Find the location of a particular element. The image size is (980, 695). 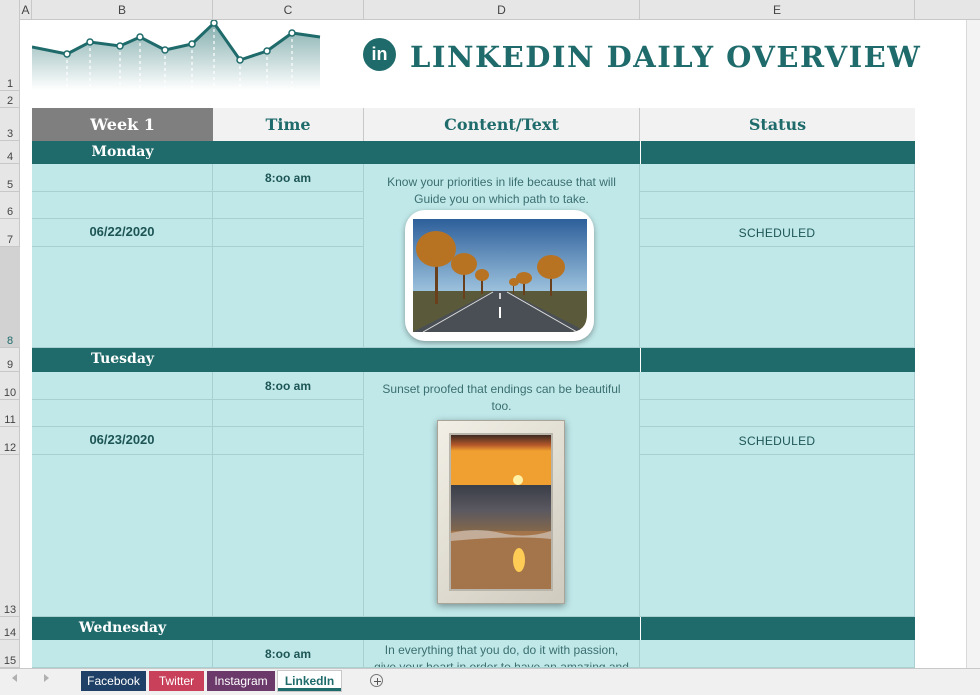

header-week-cell: Week 1 is located at coordinates (122, 124).